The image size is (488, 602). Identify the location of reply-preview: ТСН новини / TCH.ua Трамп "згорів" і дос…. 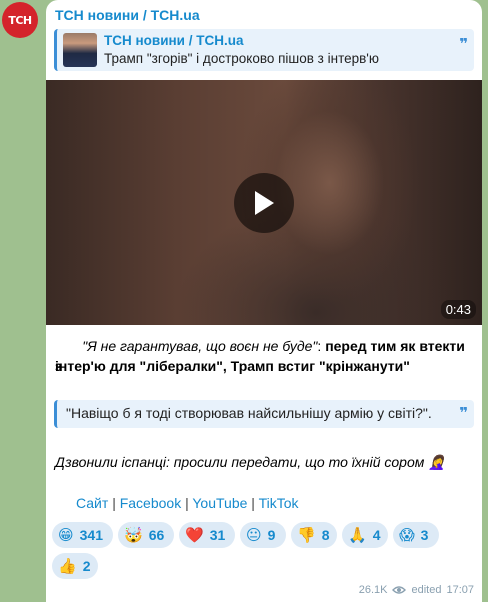
(264, 50).